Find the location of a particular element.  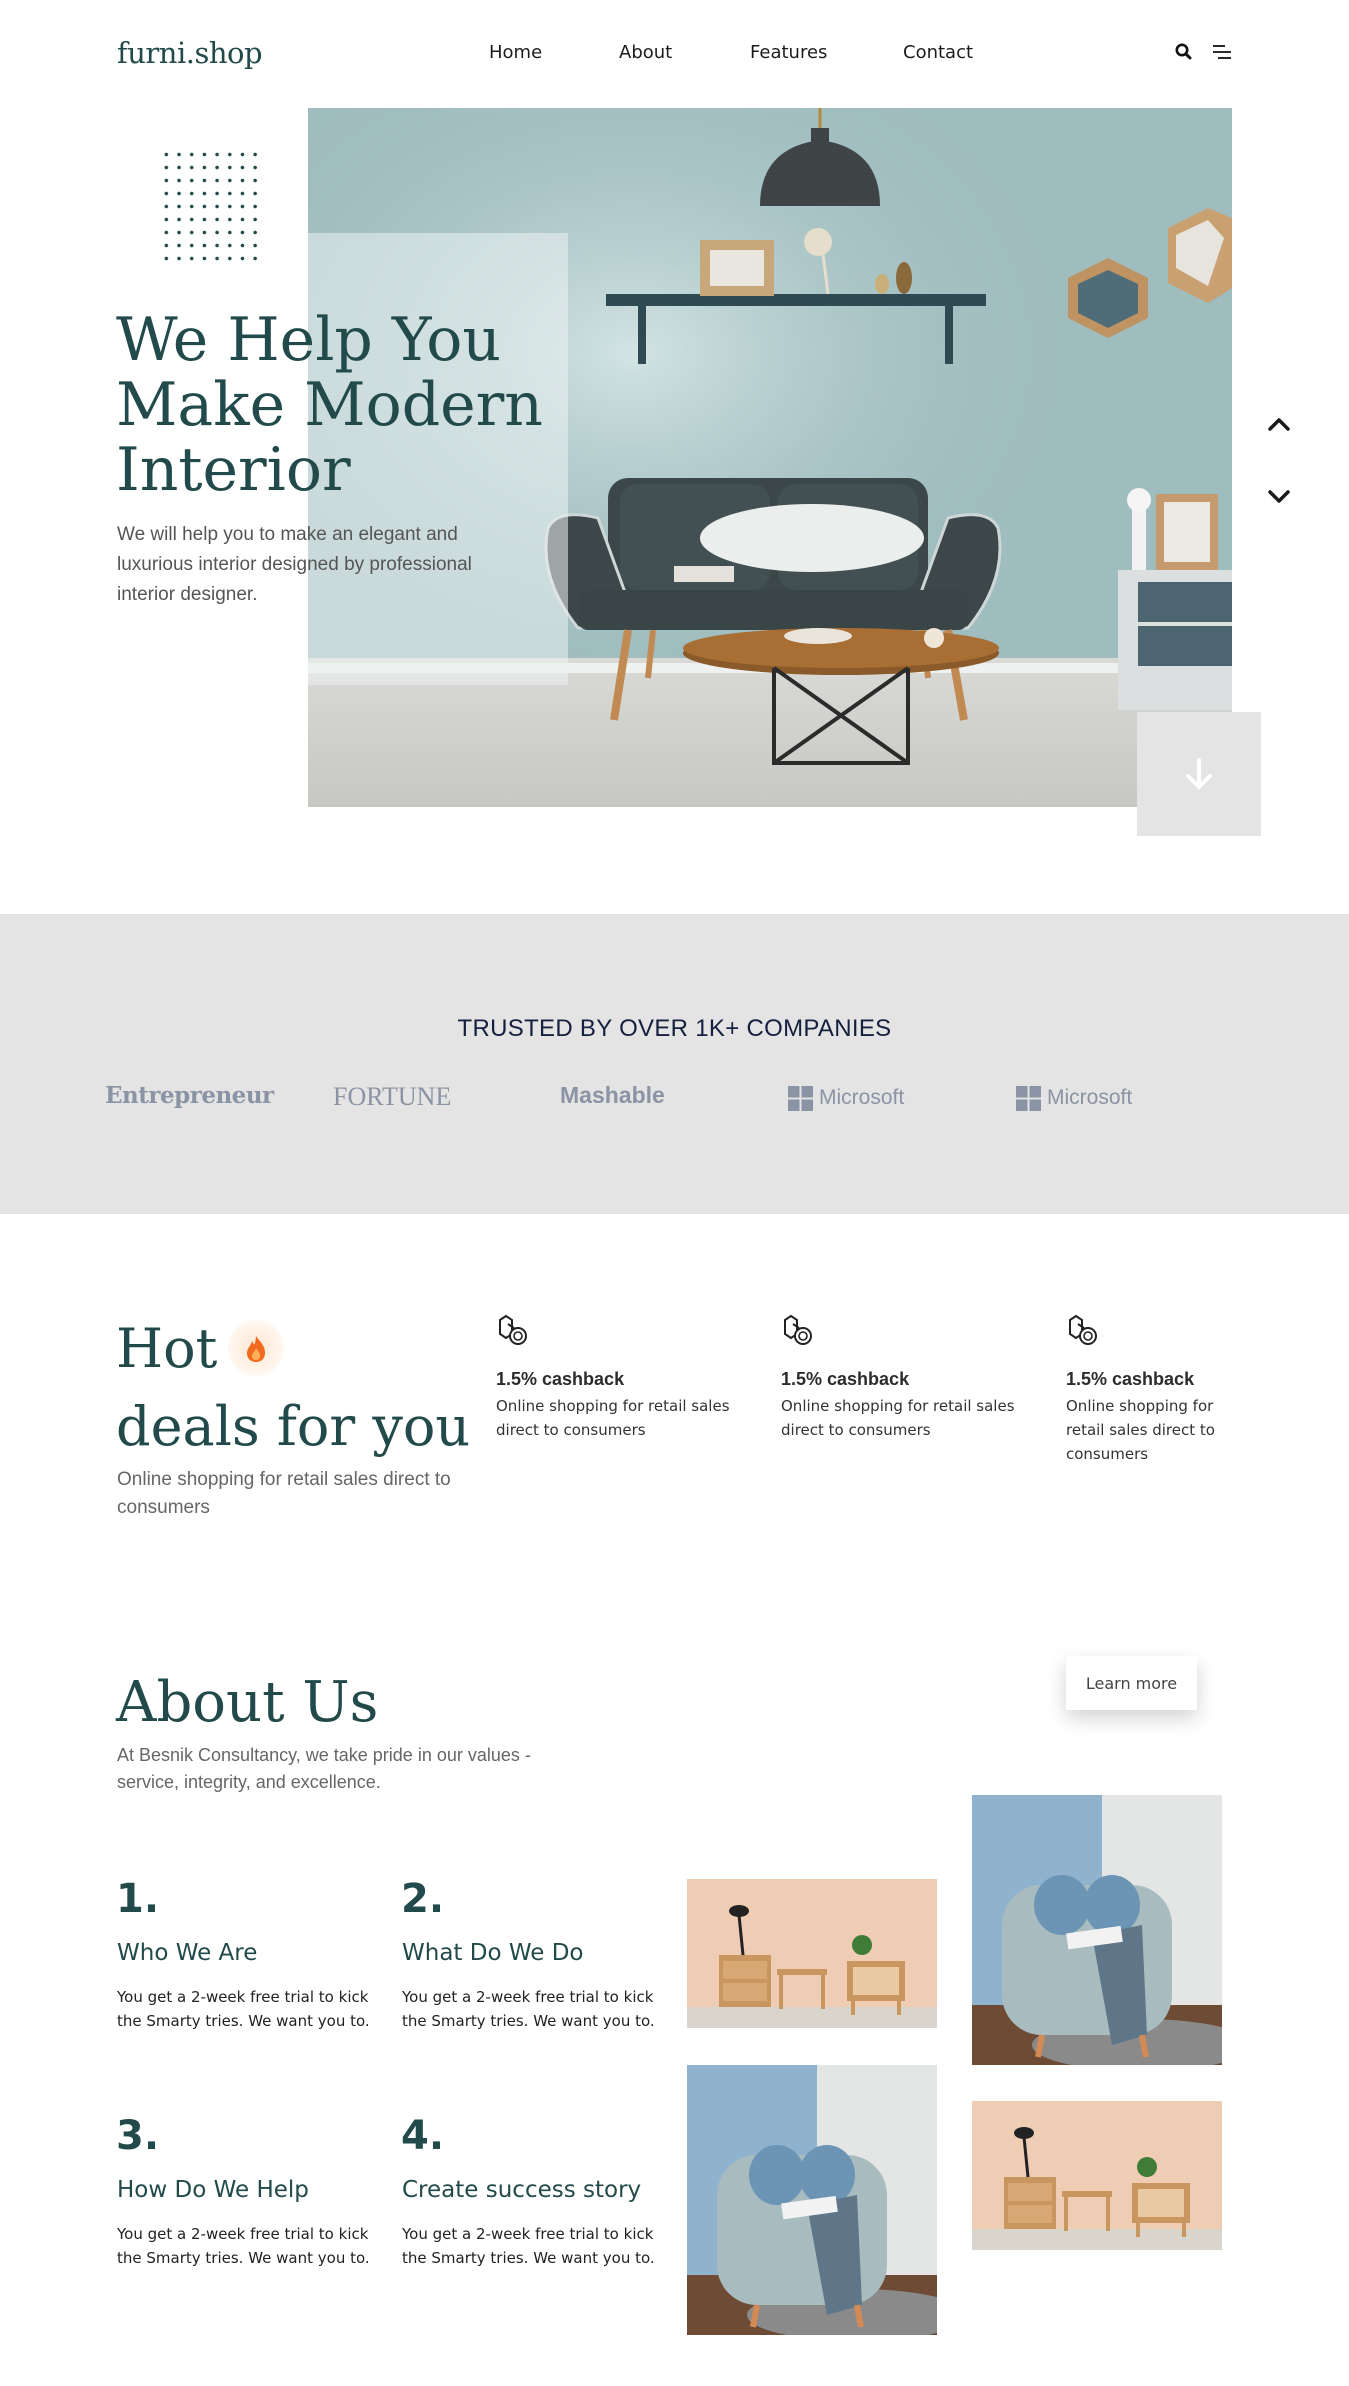

trusted-title: TRUSTED BY OVER 1K+ COMPANIES is located at coordinates (674, 1028).